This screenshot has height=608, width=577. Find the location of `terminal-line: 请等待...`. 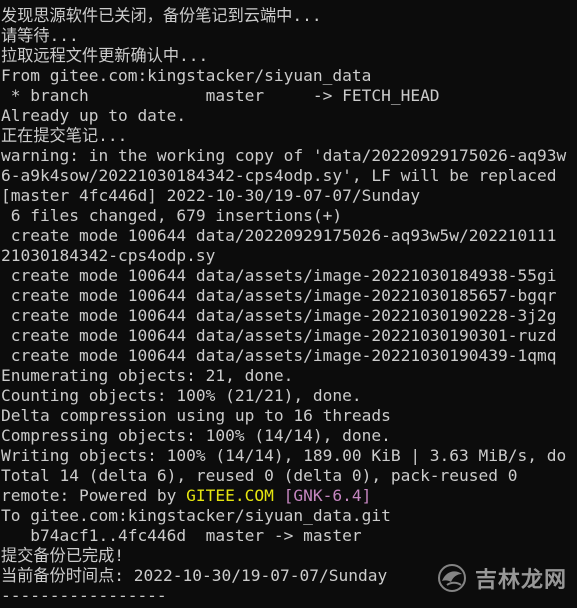

terminal-line: 请等待... is located at coordinates (40, 35).